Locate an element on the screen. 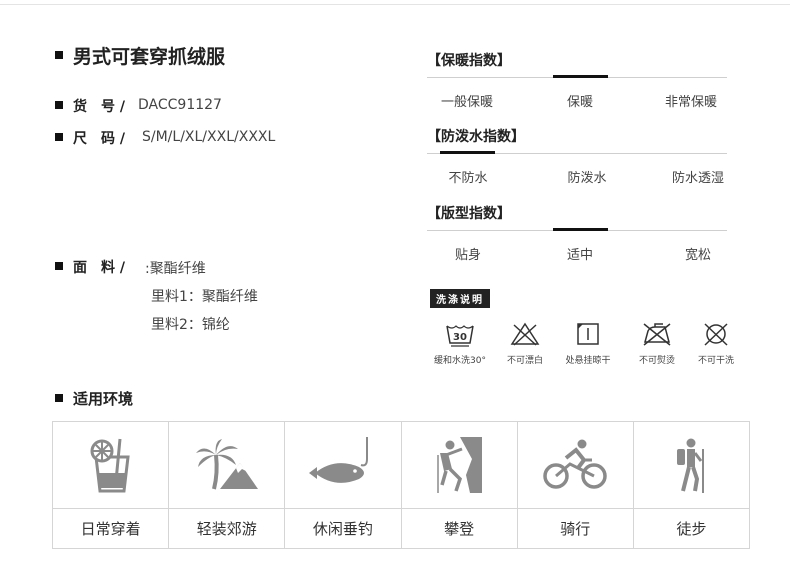 The width and height of the screenshot is (790, 572). environment-item: 休闲垂钓 is located at coordinates (343, 485).